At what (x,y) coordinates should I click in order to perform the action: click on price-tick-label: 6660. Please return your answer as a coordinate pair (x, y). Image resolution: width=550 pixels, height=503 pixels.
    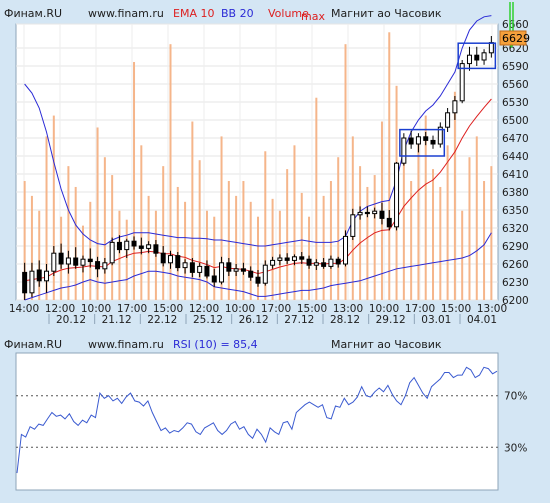
    Looking at the image, I should click on (515, 25).